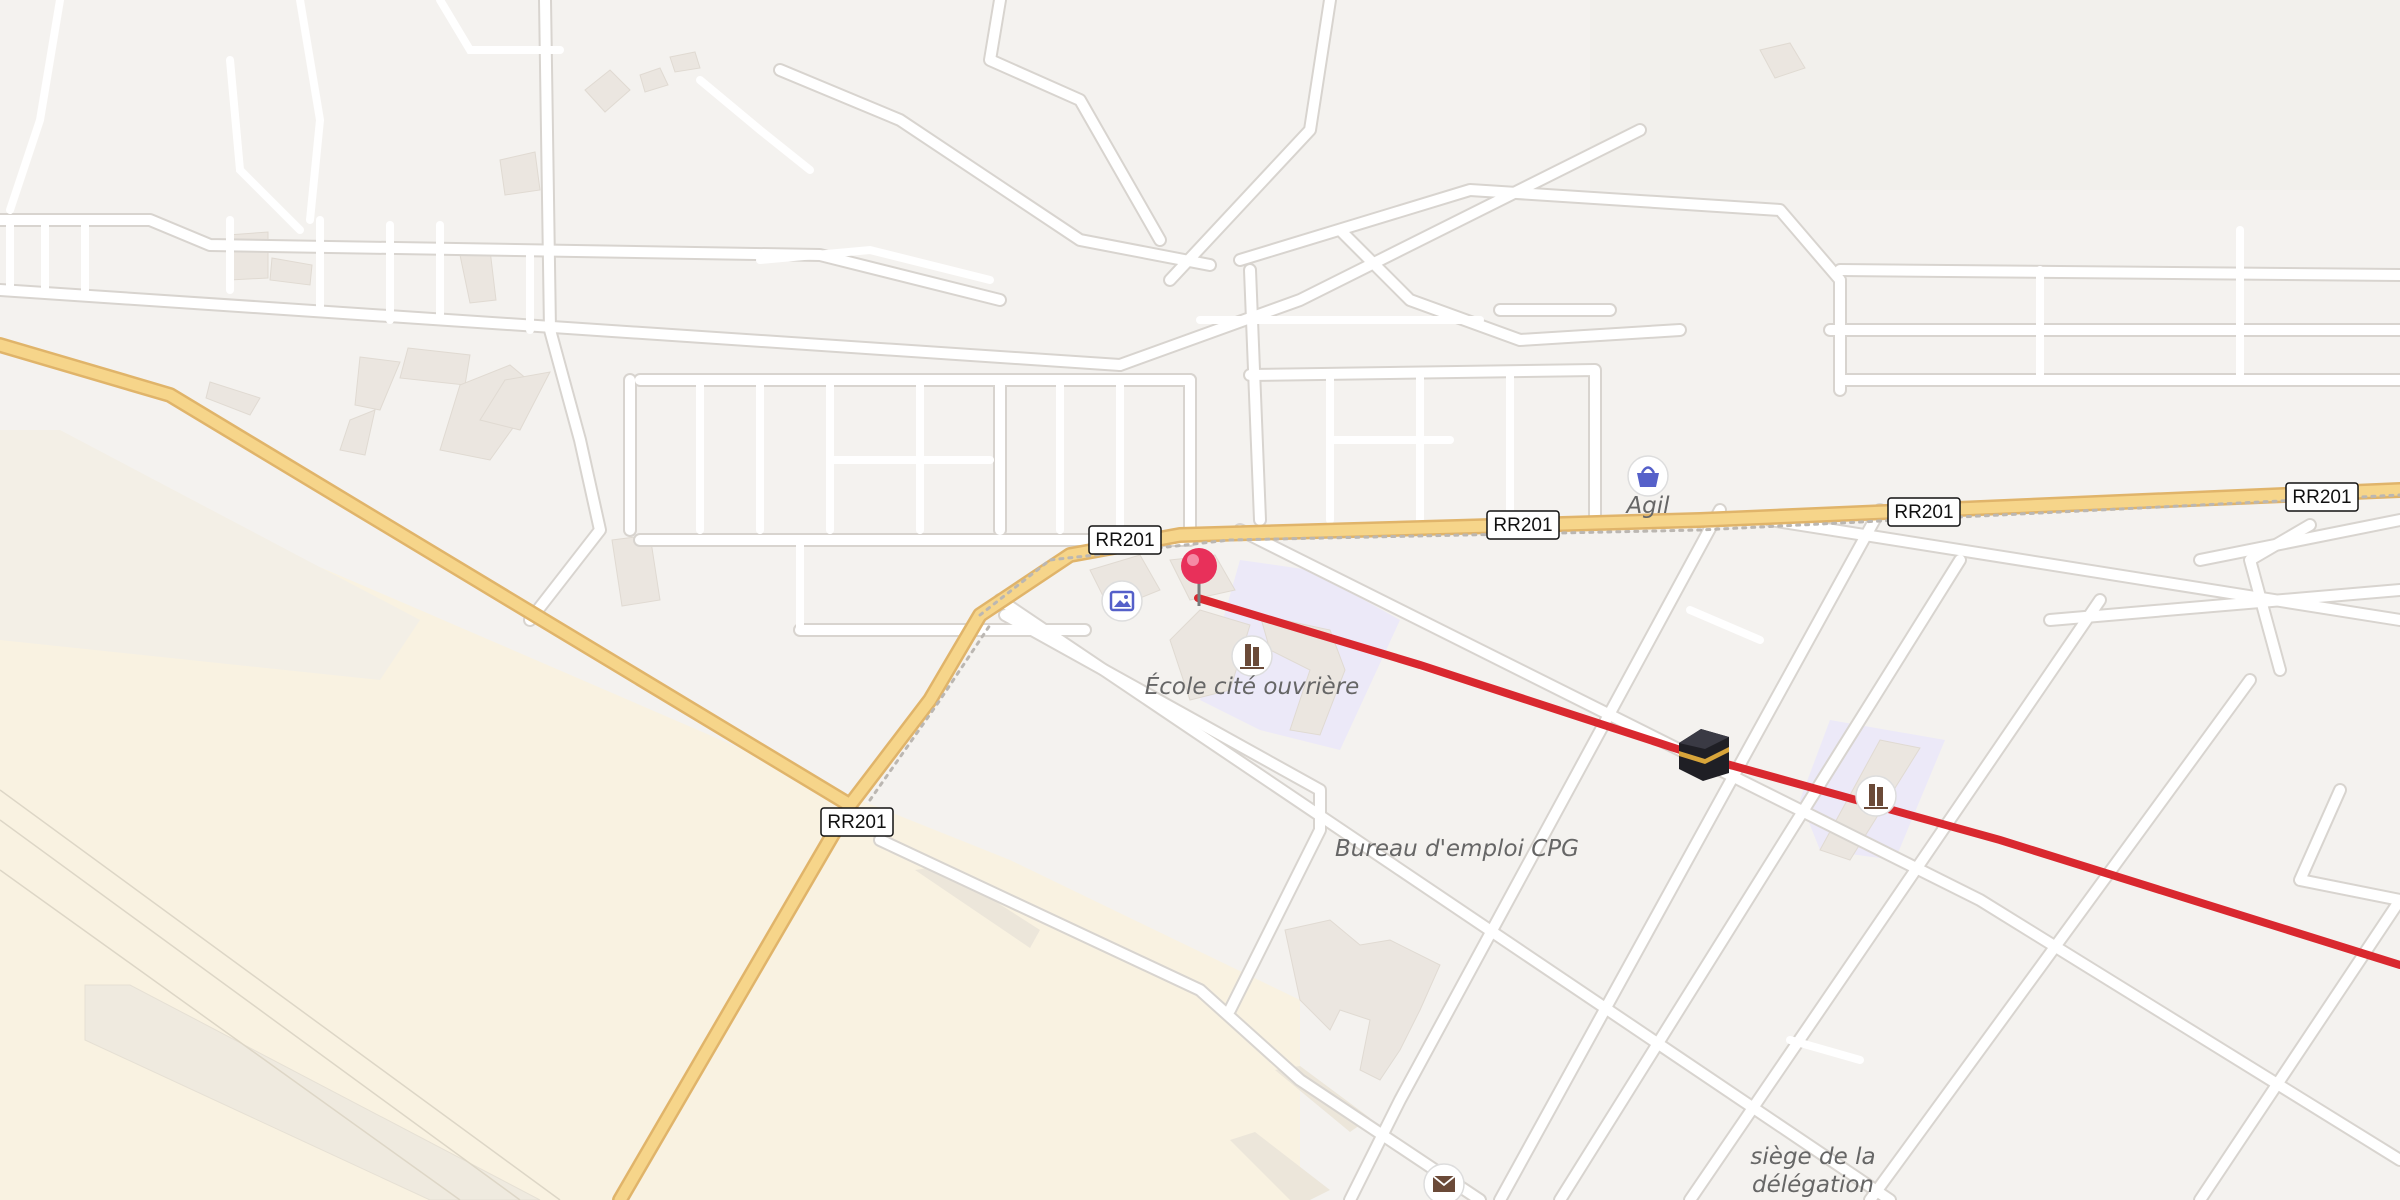 The image size is (2400, 1200). I want to click on poi-label-ecole: École cité ouvrière, so click(1252, 686).